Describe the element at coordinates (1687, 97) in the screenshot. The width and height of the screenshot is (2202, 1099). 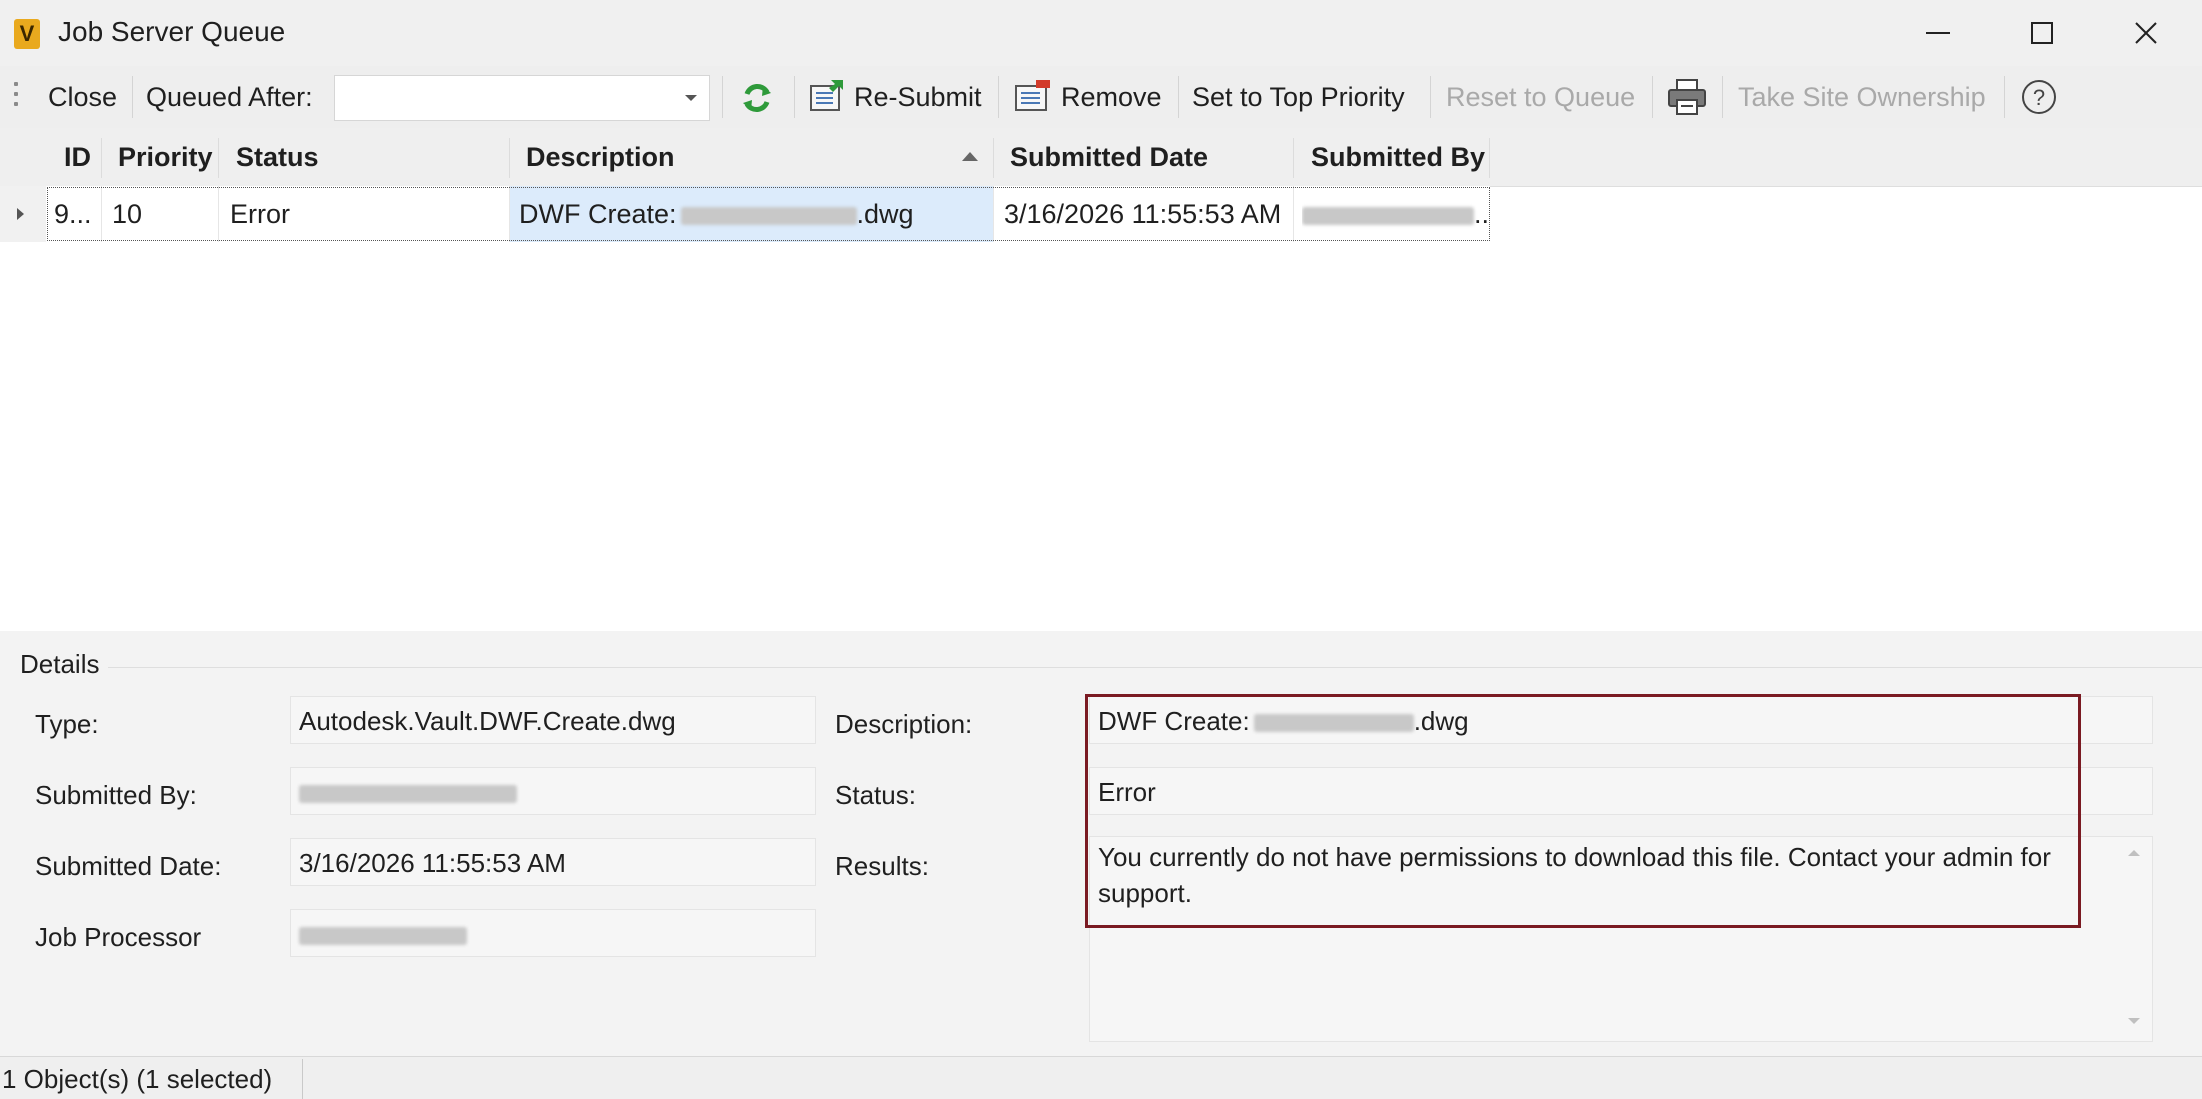
I see `print-icon` at that location.